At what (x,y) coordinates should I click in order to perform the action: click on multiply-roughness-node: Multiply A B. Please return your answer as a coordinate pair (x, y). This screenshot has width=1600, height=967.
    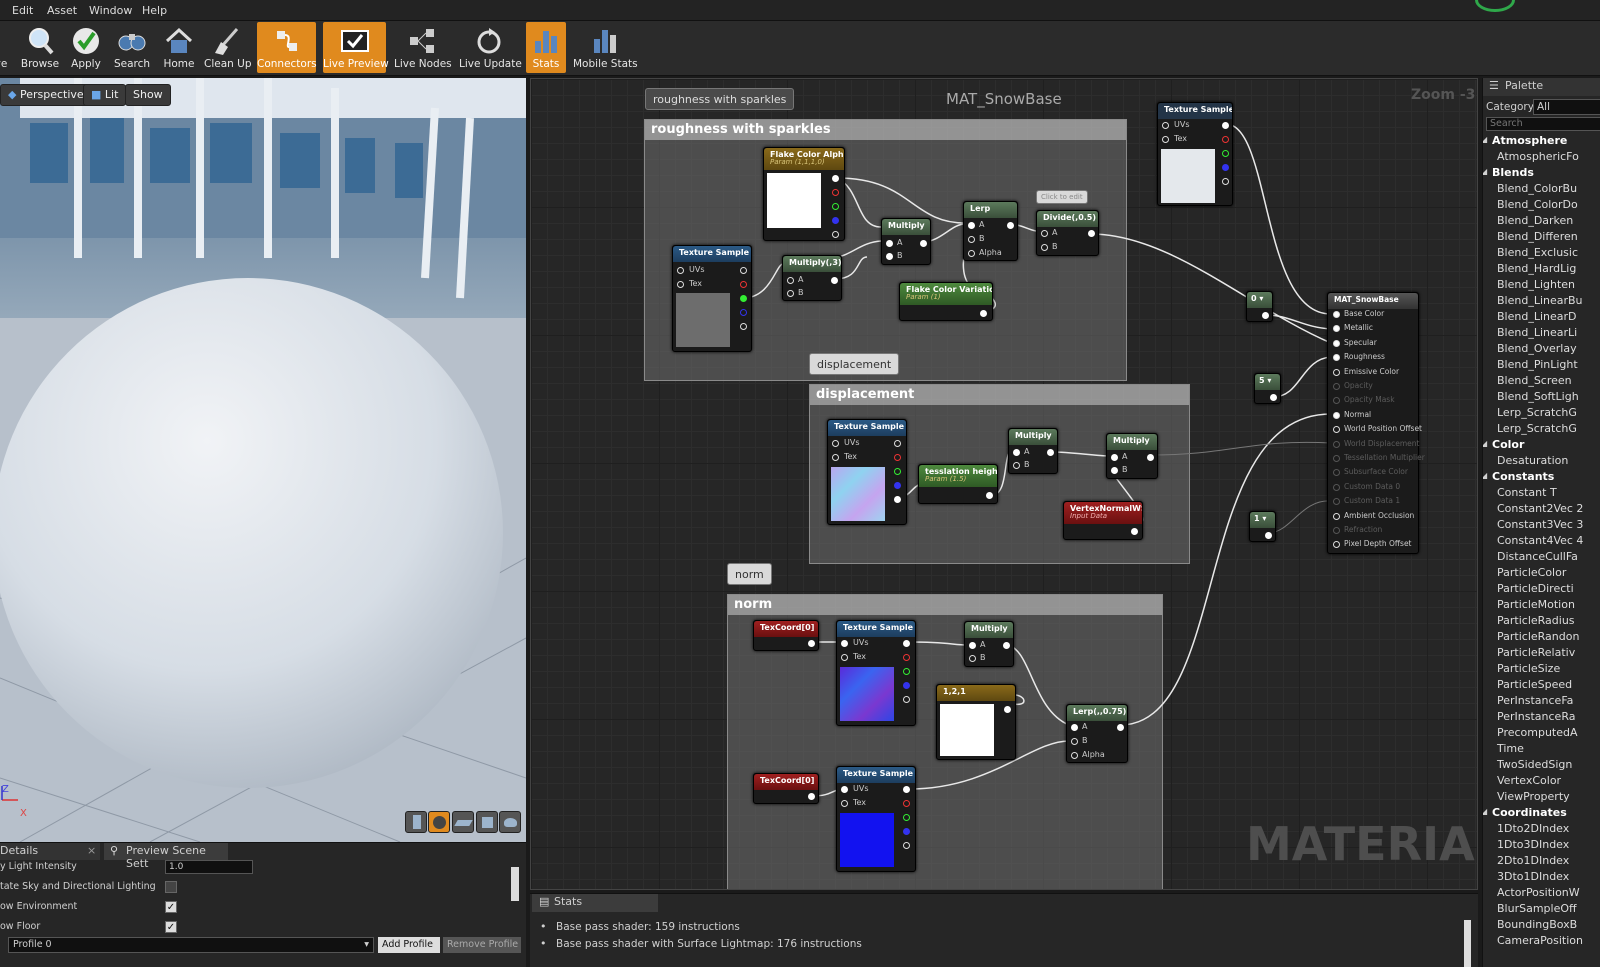
    Looking at the image, I should click on (906, 241).